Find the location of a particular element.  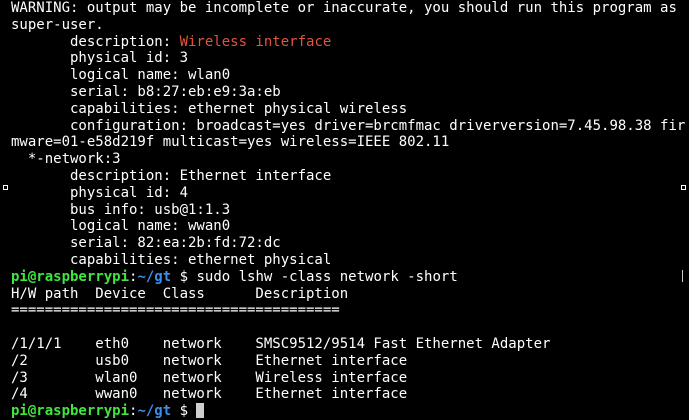

serial-line: serial: 82:ea:2b:fd:72:dc is located at coordinates (146, 243).